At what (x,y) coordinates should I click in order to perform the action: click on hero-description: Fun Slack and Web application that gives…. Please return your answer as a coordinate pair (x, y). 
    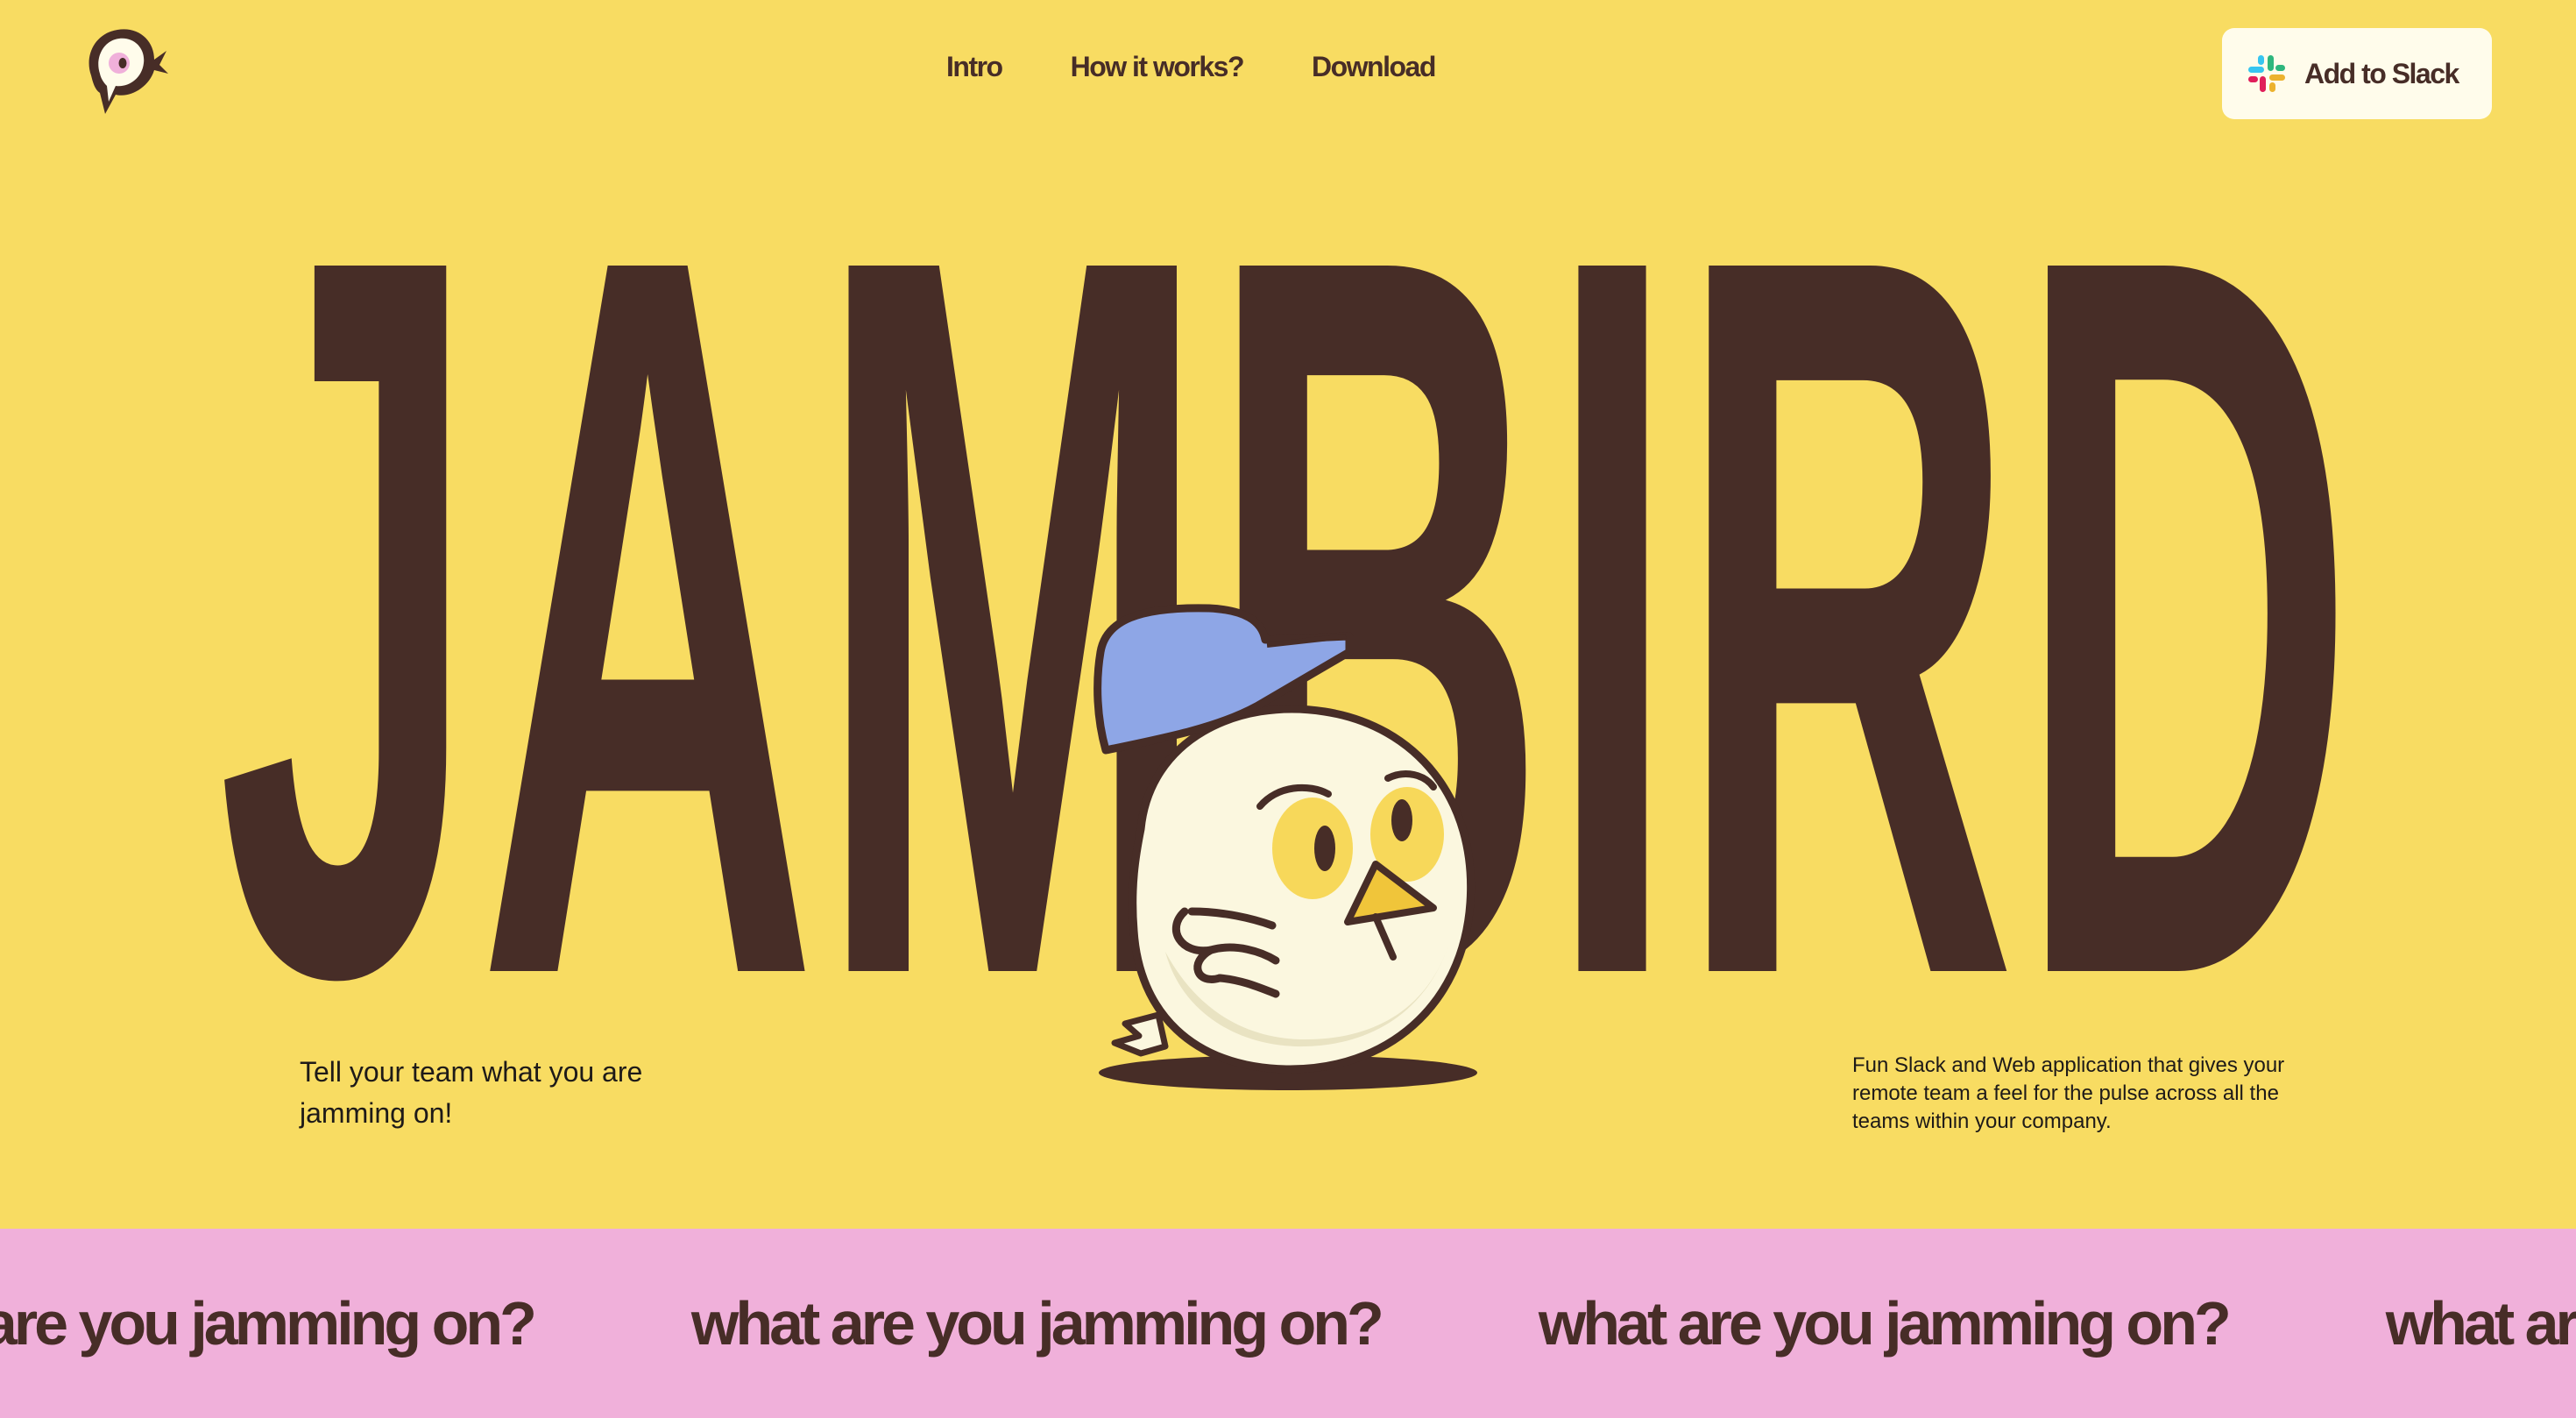
    Looking at the image, I should click on (2068, 1093).